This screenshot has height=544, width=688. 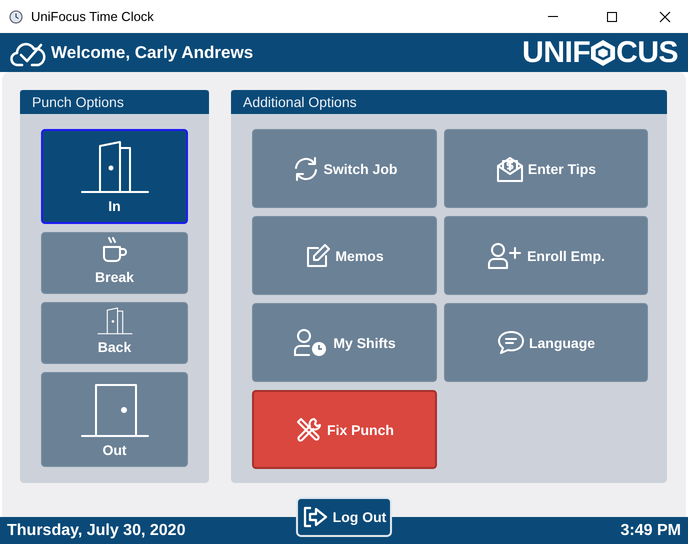 I want to click on date-text: Thursday, July 30, 2020, so click(x=96, y=531).